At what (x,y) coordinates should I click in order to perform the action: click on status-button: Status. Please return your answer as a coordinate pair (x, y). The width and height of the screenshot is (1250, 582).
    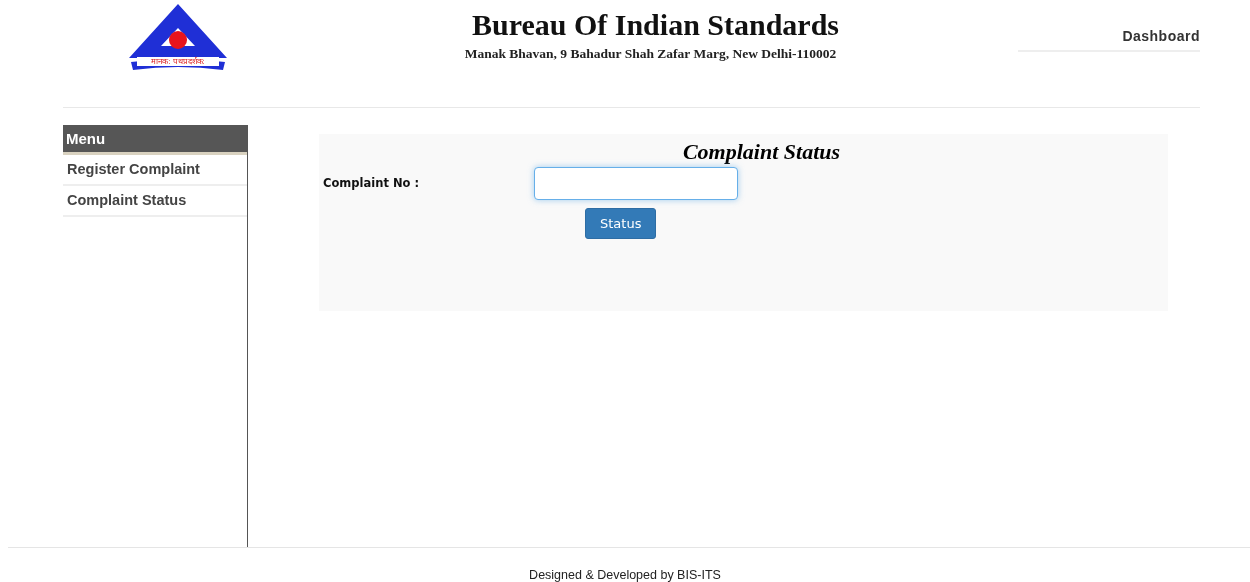
    Looking at the image, I should click on (621, 223).